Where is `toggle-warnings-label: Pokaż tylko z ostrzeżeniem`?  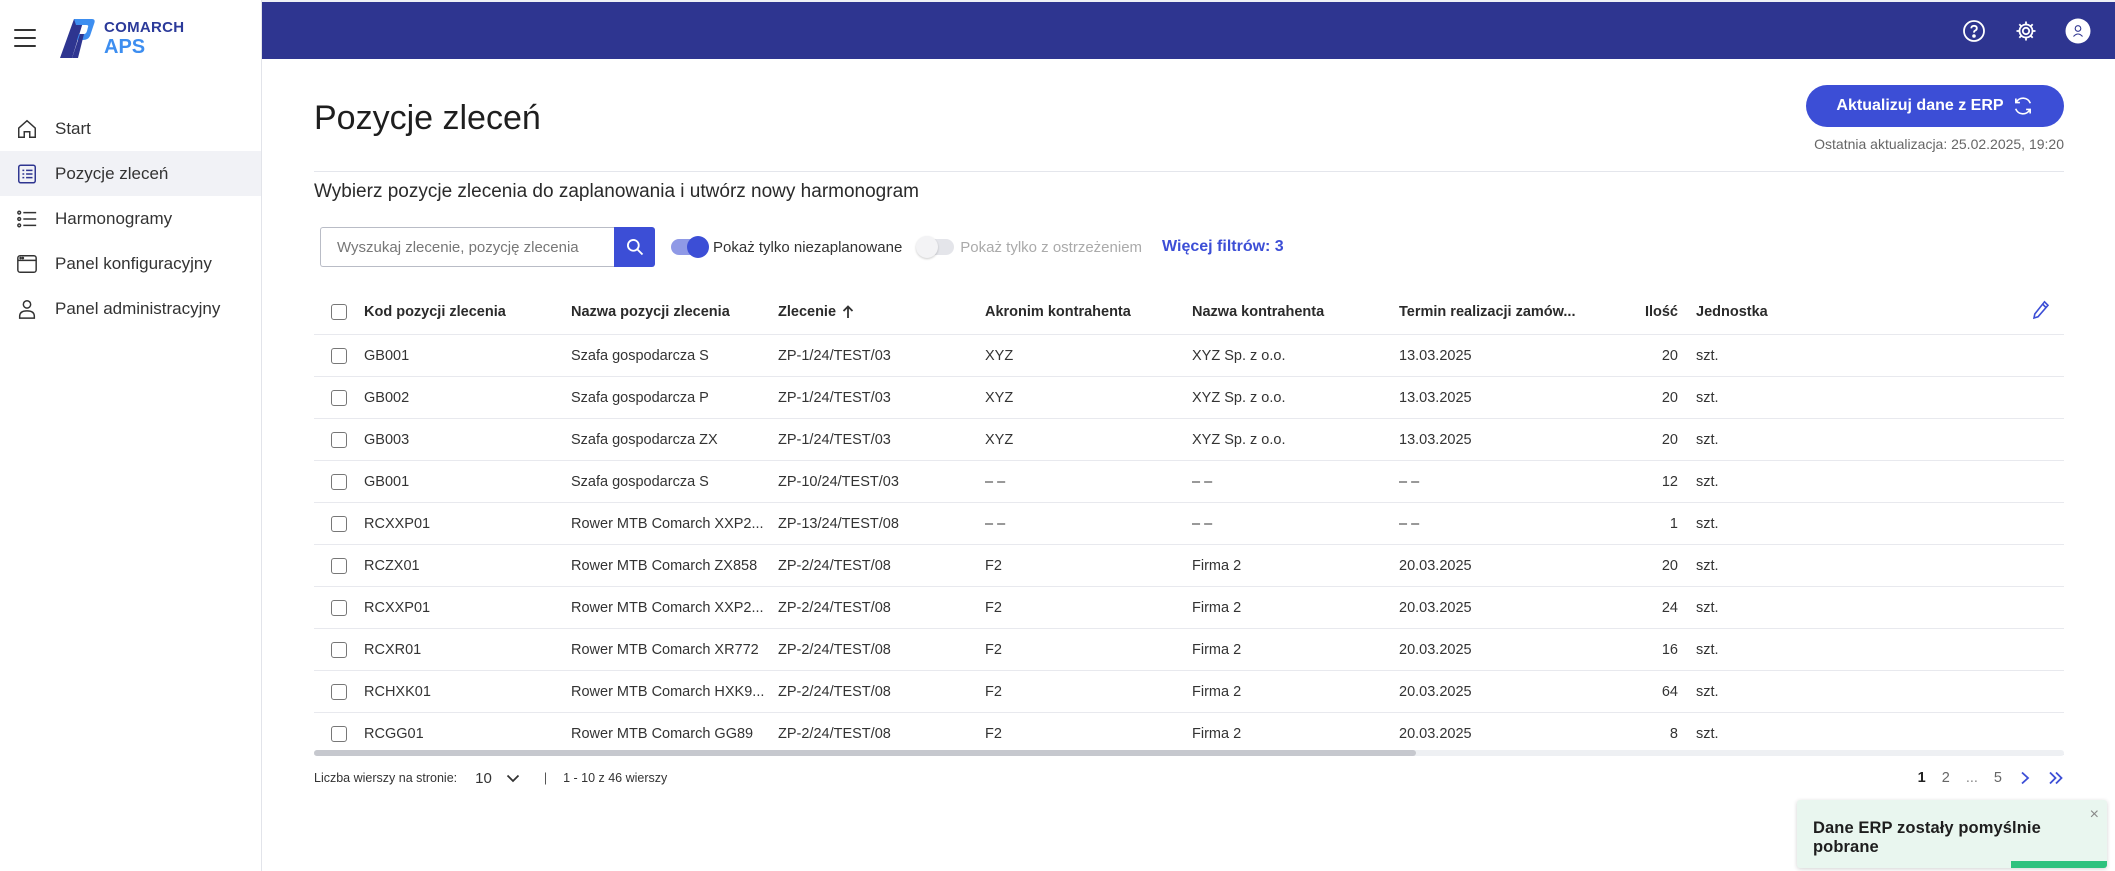 toggle-warnings-label: Pokaż tylko z ostrzeżeniem is located at coordinates (1051, 247).